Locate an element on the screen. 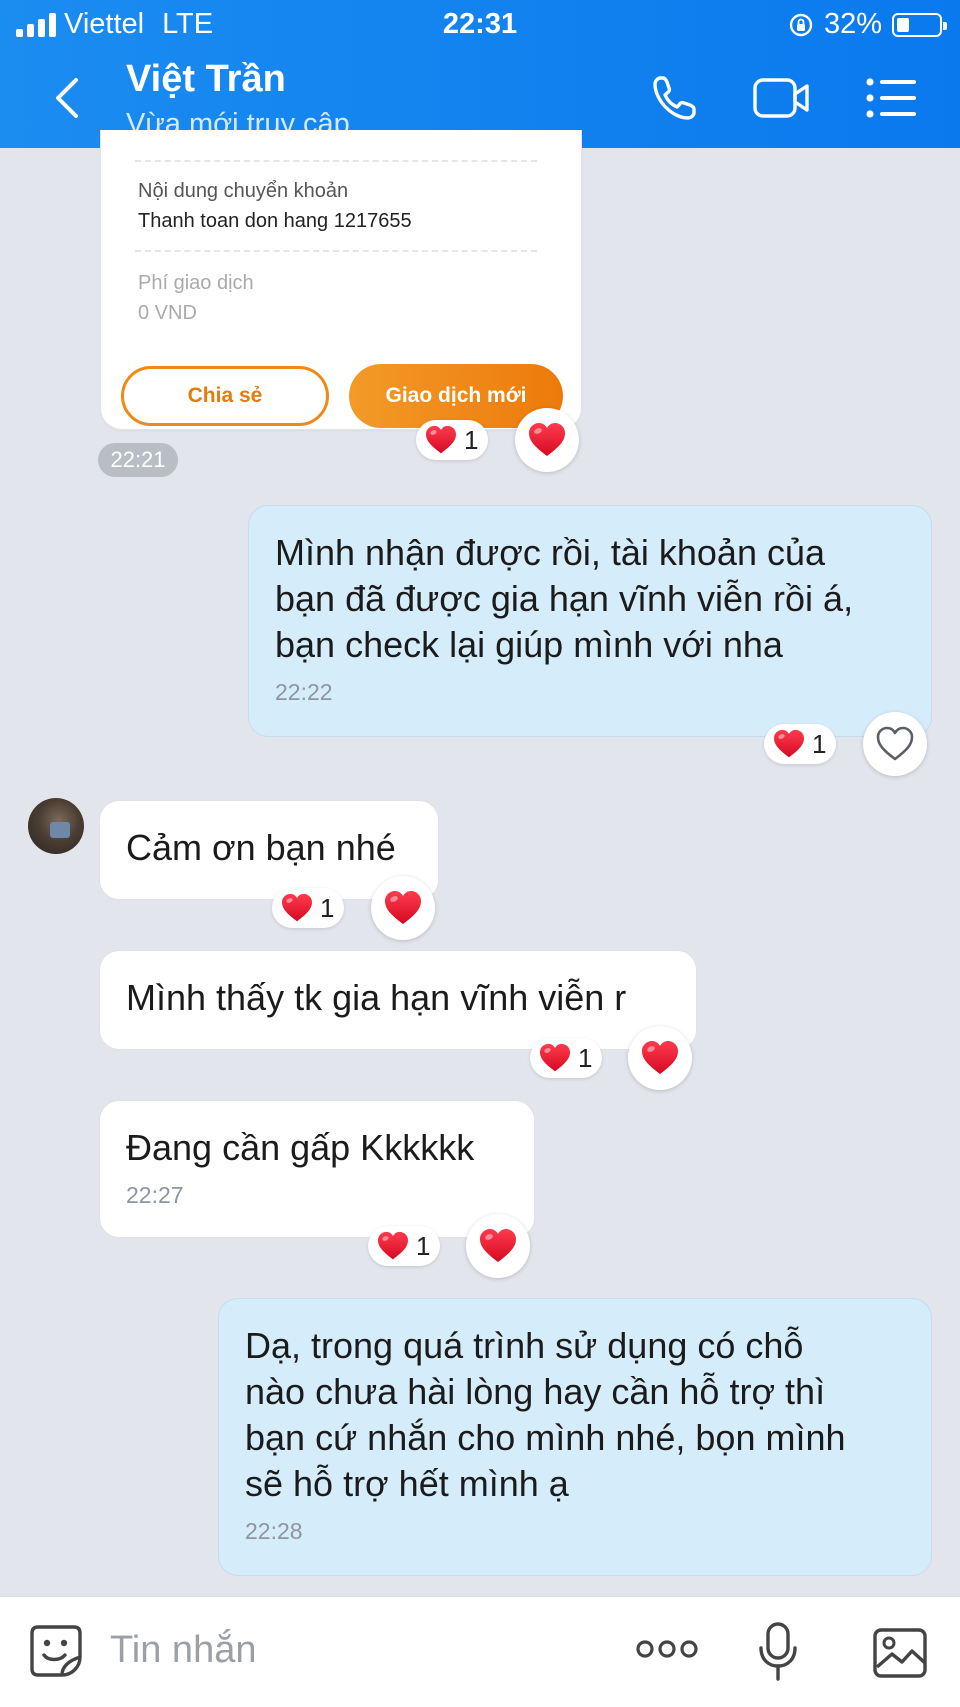 Image resolution: width=960 pixels, height=1707 pixels. incoming-message-bubble: Mình thấy tk gia hạn vĩnh viễn r is located at coordinates (398, 1000).